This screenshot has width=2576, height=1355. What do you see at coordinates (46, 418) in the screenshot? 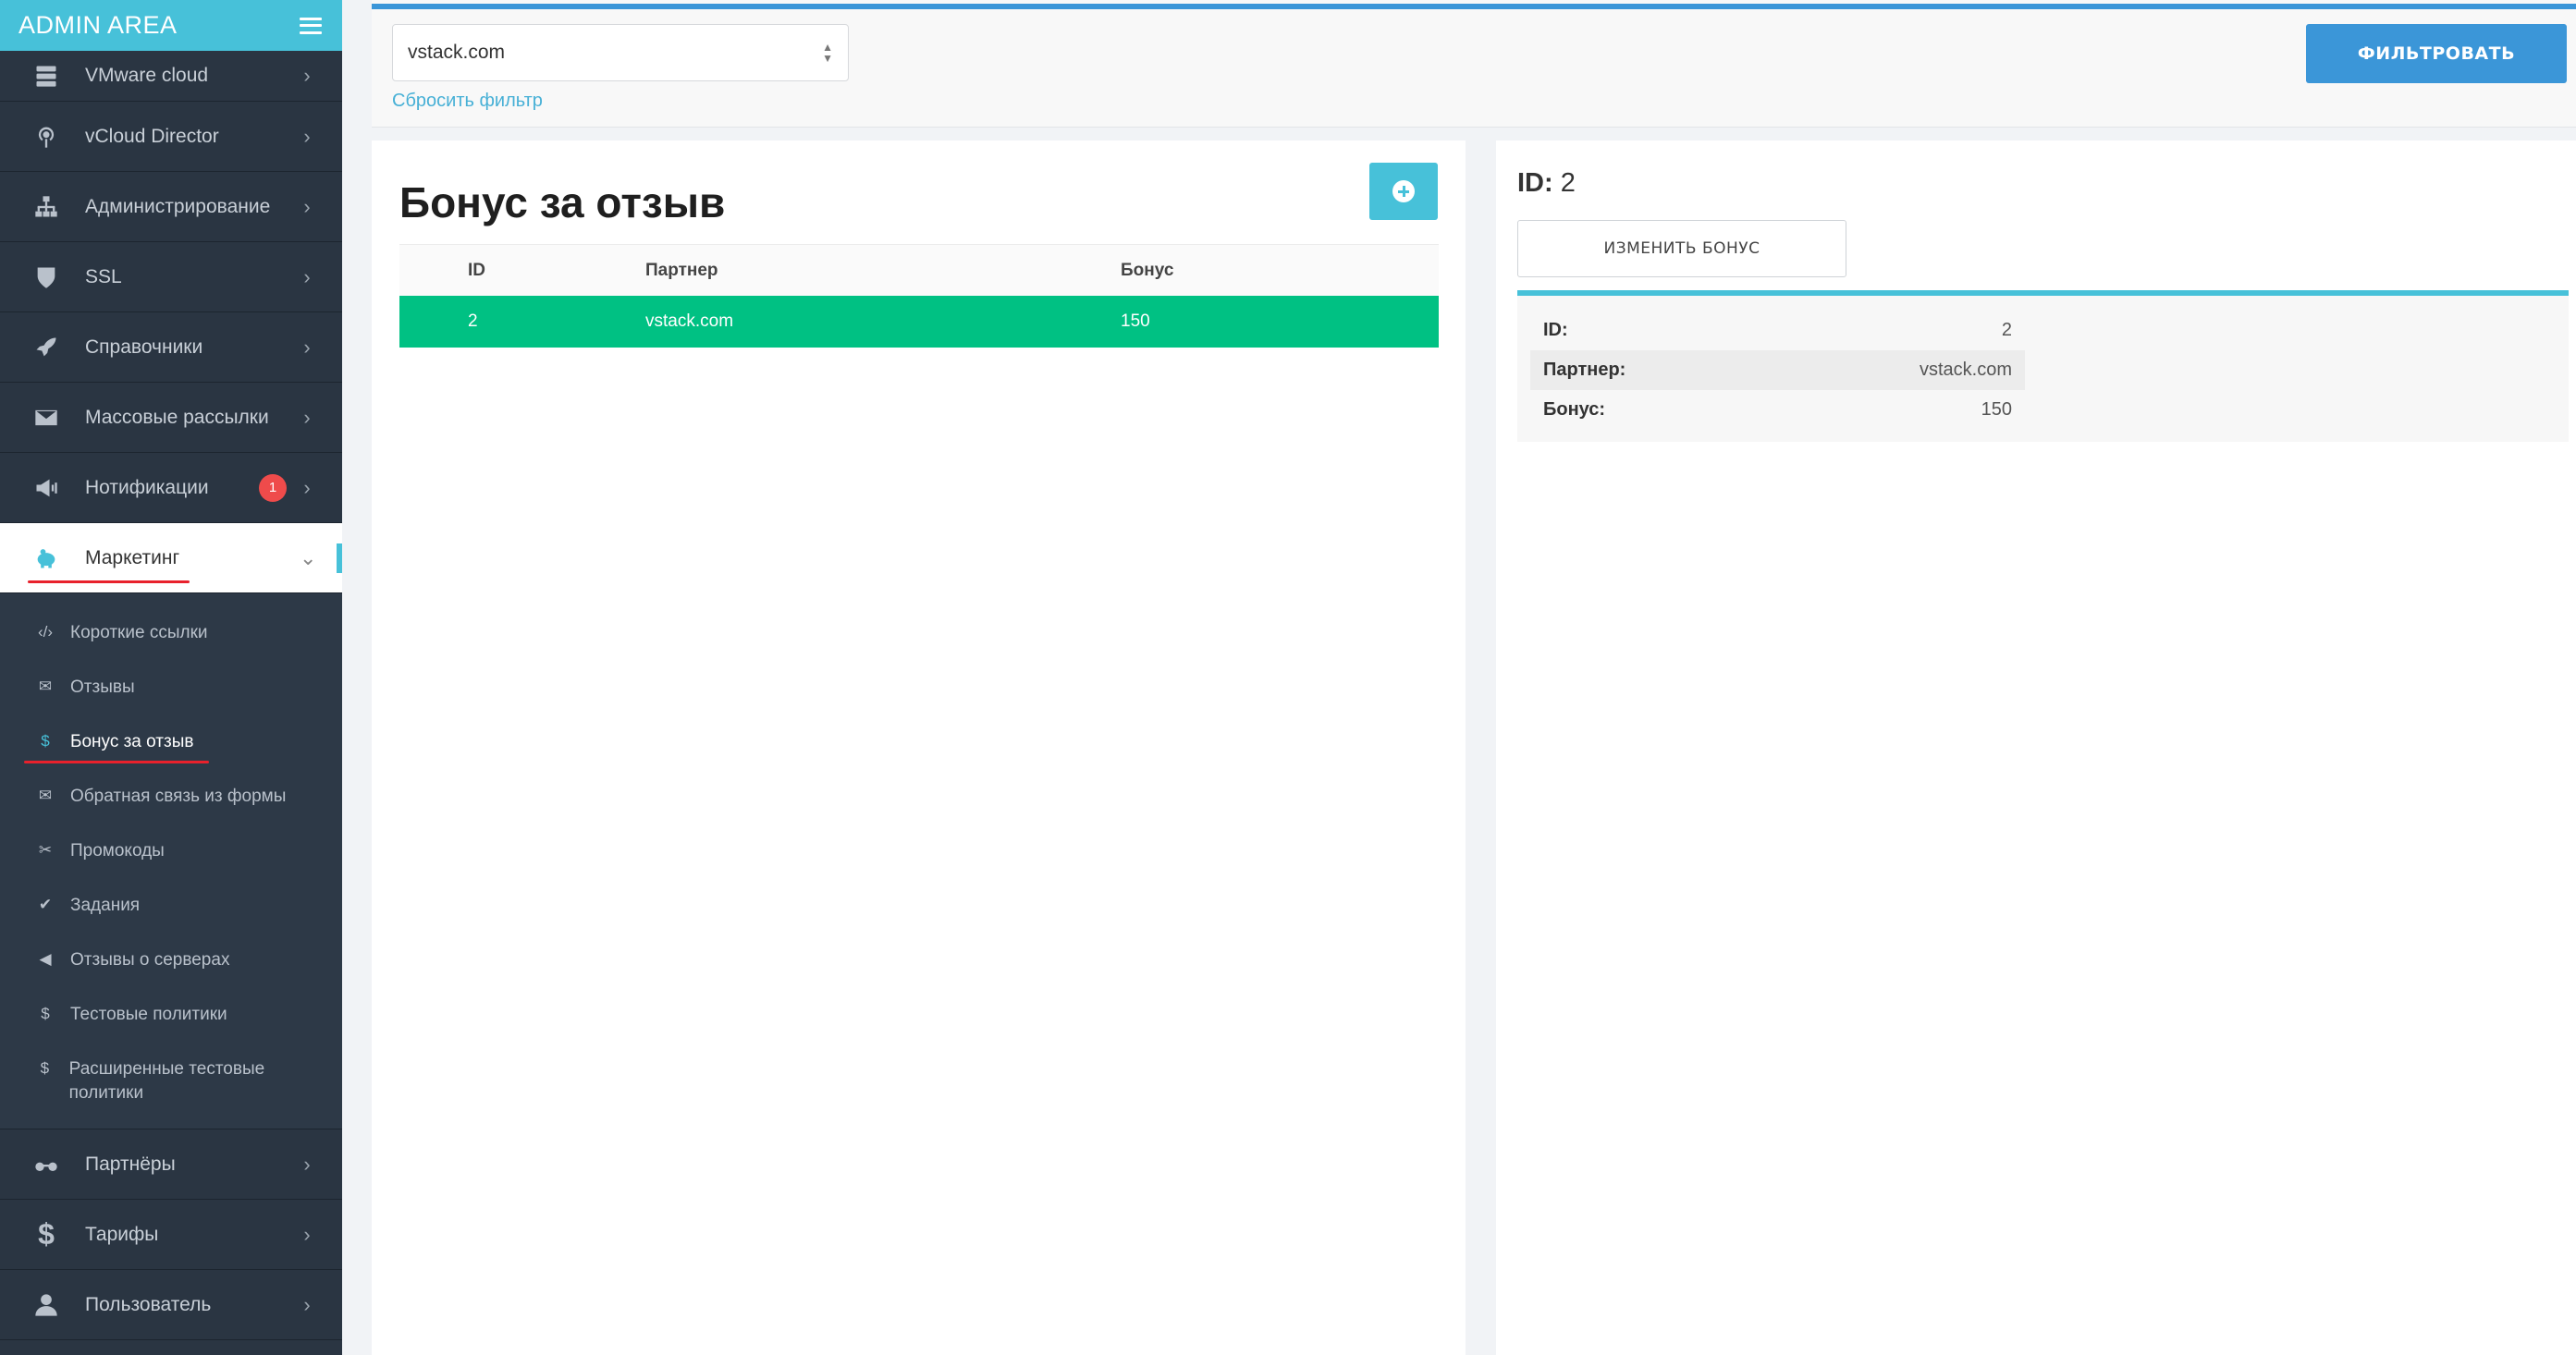
I see `envelope-icon` at bounding box center [46, 418].